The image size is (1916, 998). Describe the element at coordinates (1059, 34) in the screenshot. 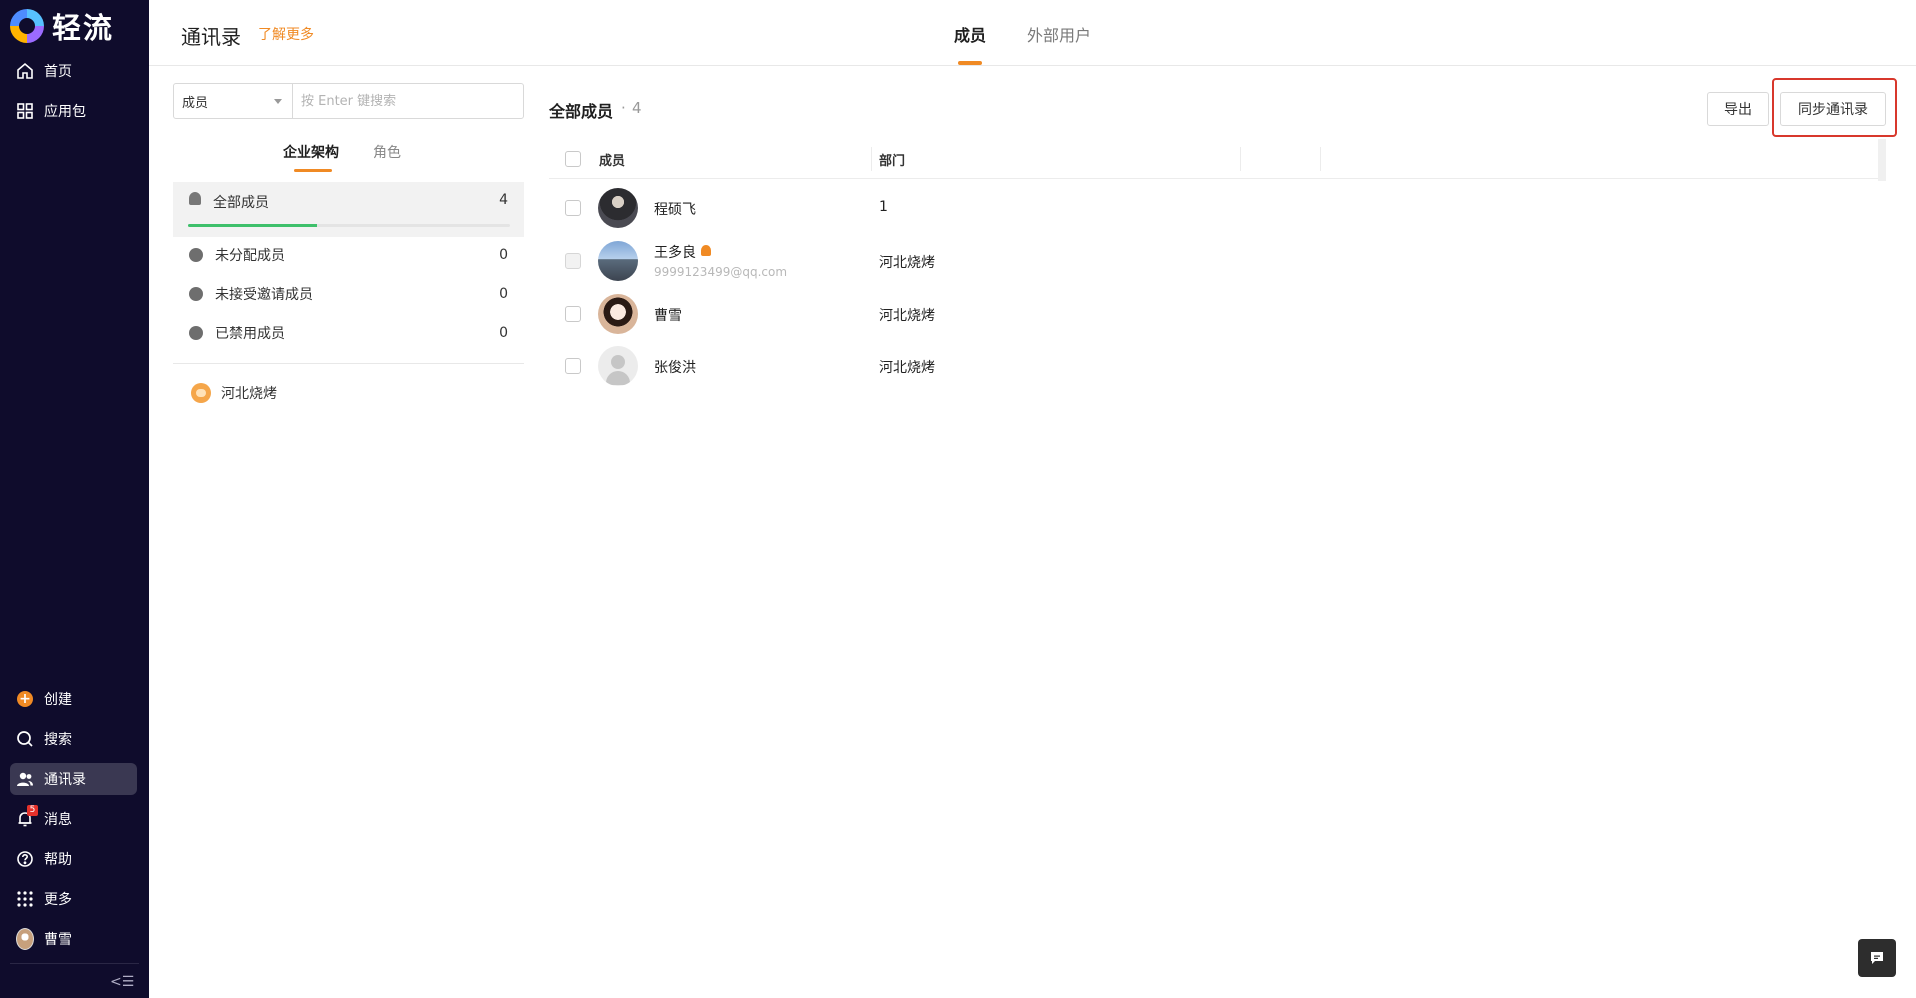

I see `tab-external-users: 外部用户` at that location.